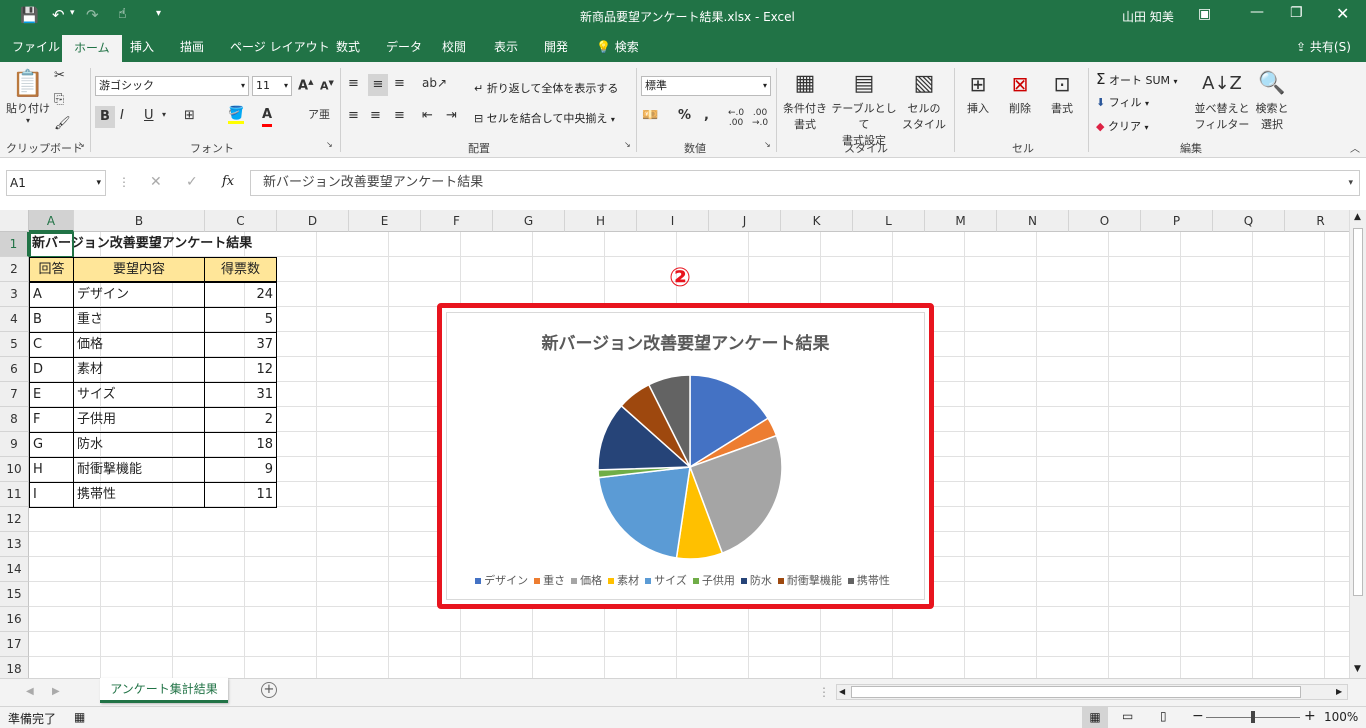 The image size is (1366, 728). What do you see at coordinates (824, 692) in the screenshot?
I see `tab-split-grip-icon: ⋮` at bounding box center [824, 692].